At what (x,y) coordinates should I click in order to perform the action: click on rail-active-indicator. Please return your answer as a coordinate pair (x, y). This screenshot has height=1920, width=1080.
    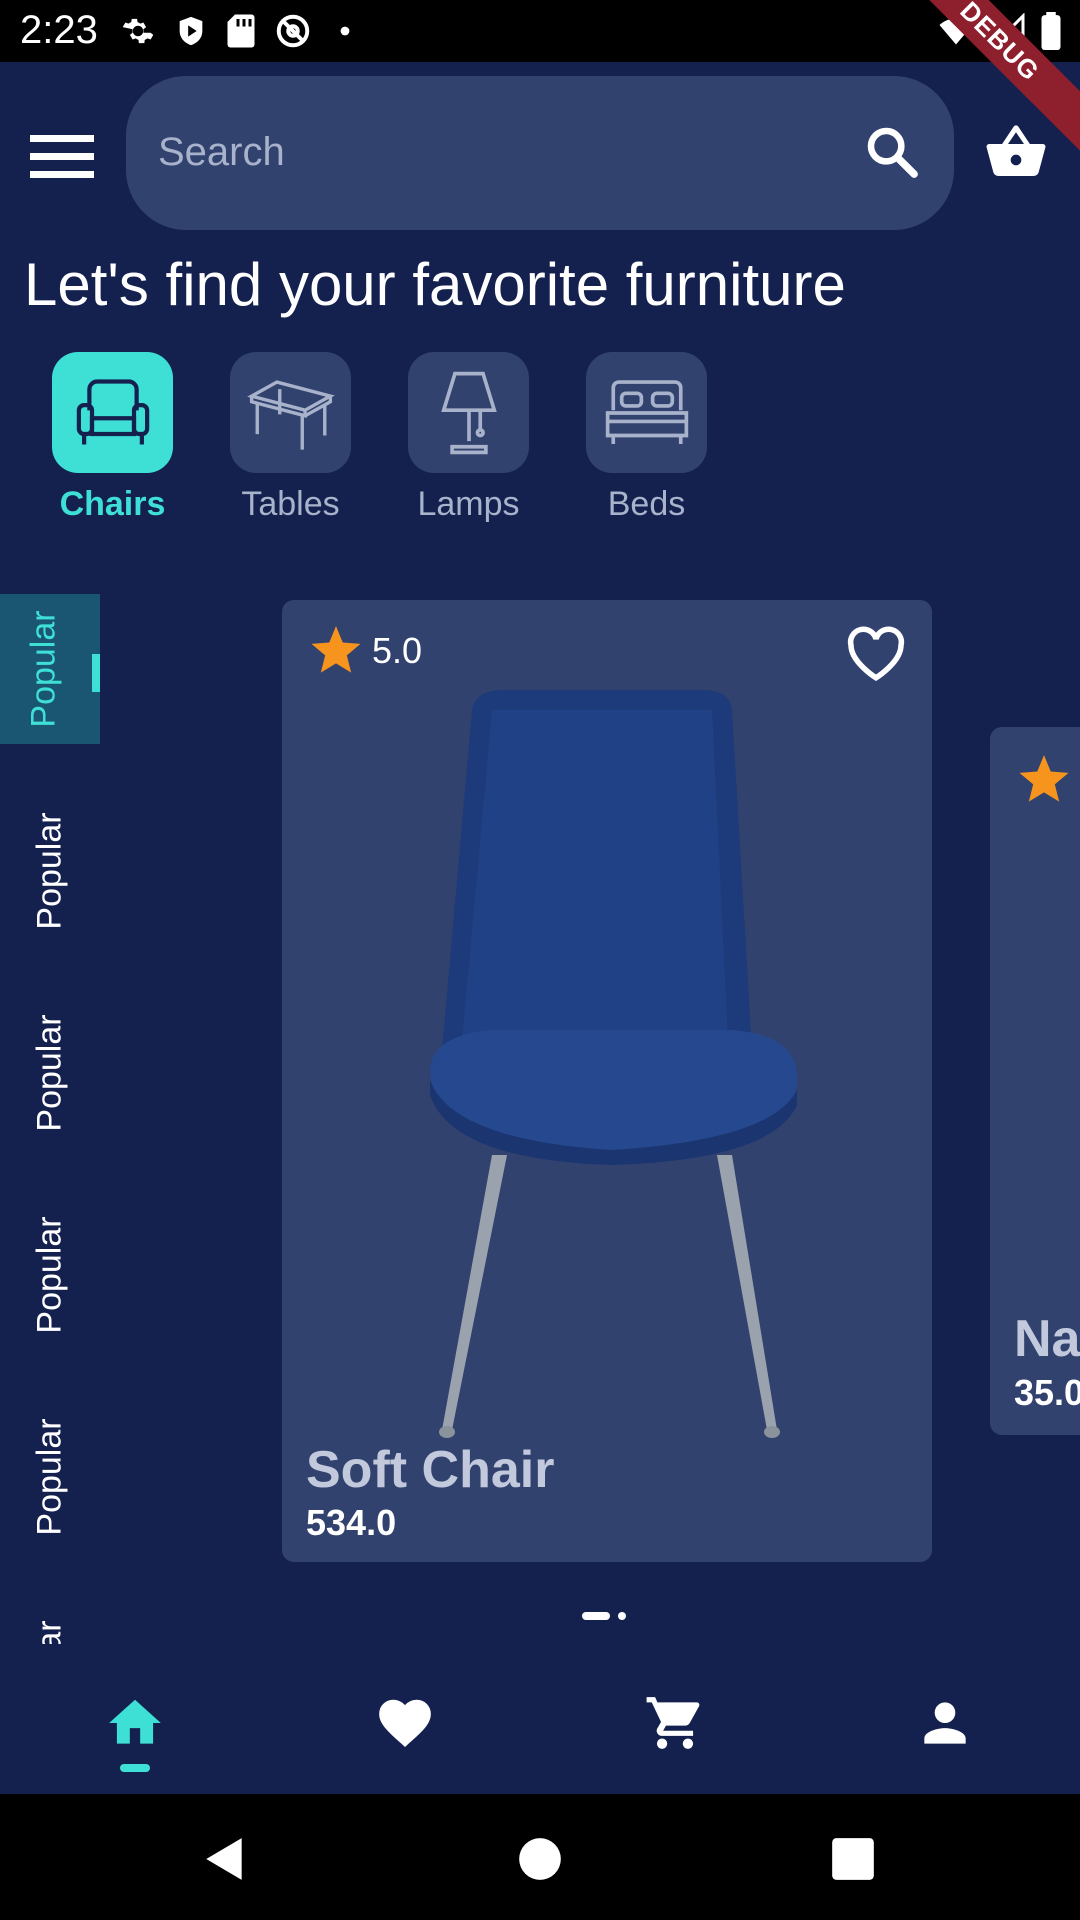
    Looking at the image, I should click on (96, 673).